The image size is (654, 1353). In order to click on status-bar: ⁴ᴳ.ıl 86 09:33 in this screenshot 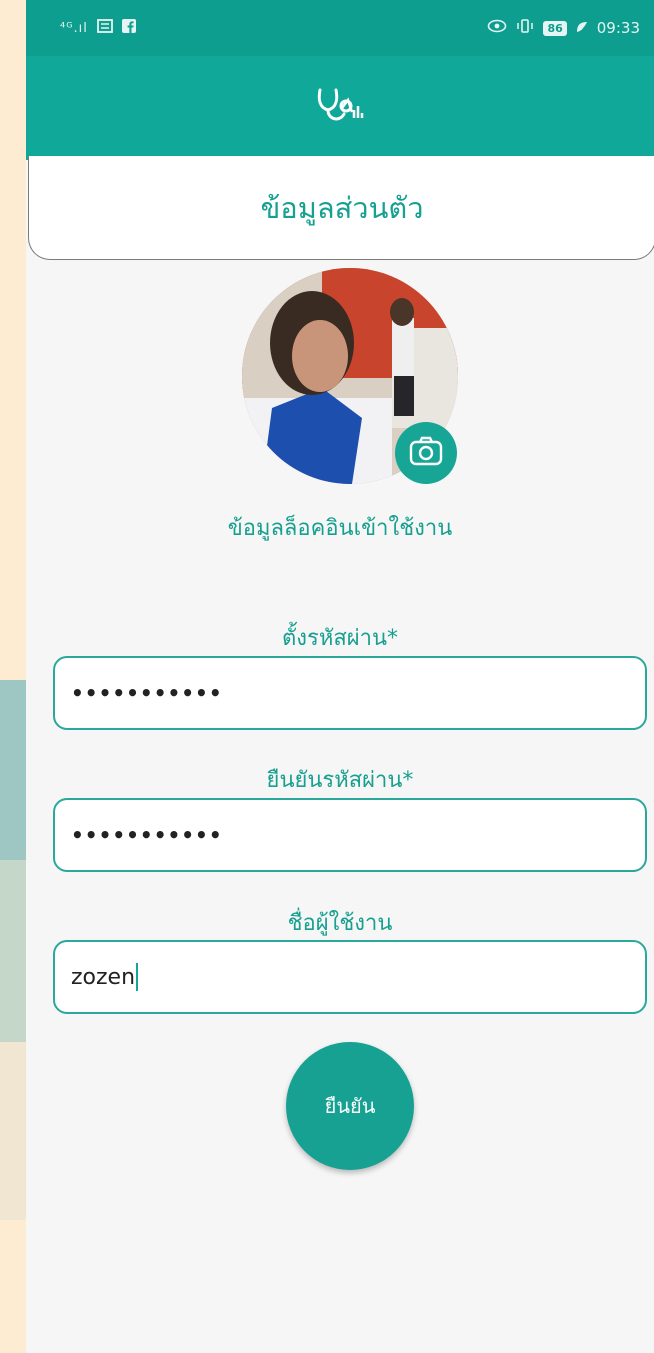, I will do `click(340, 28)`.